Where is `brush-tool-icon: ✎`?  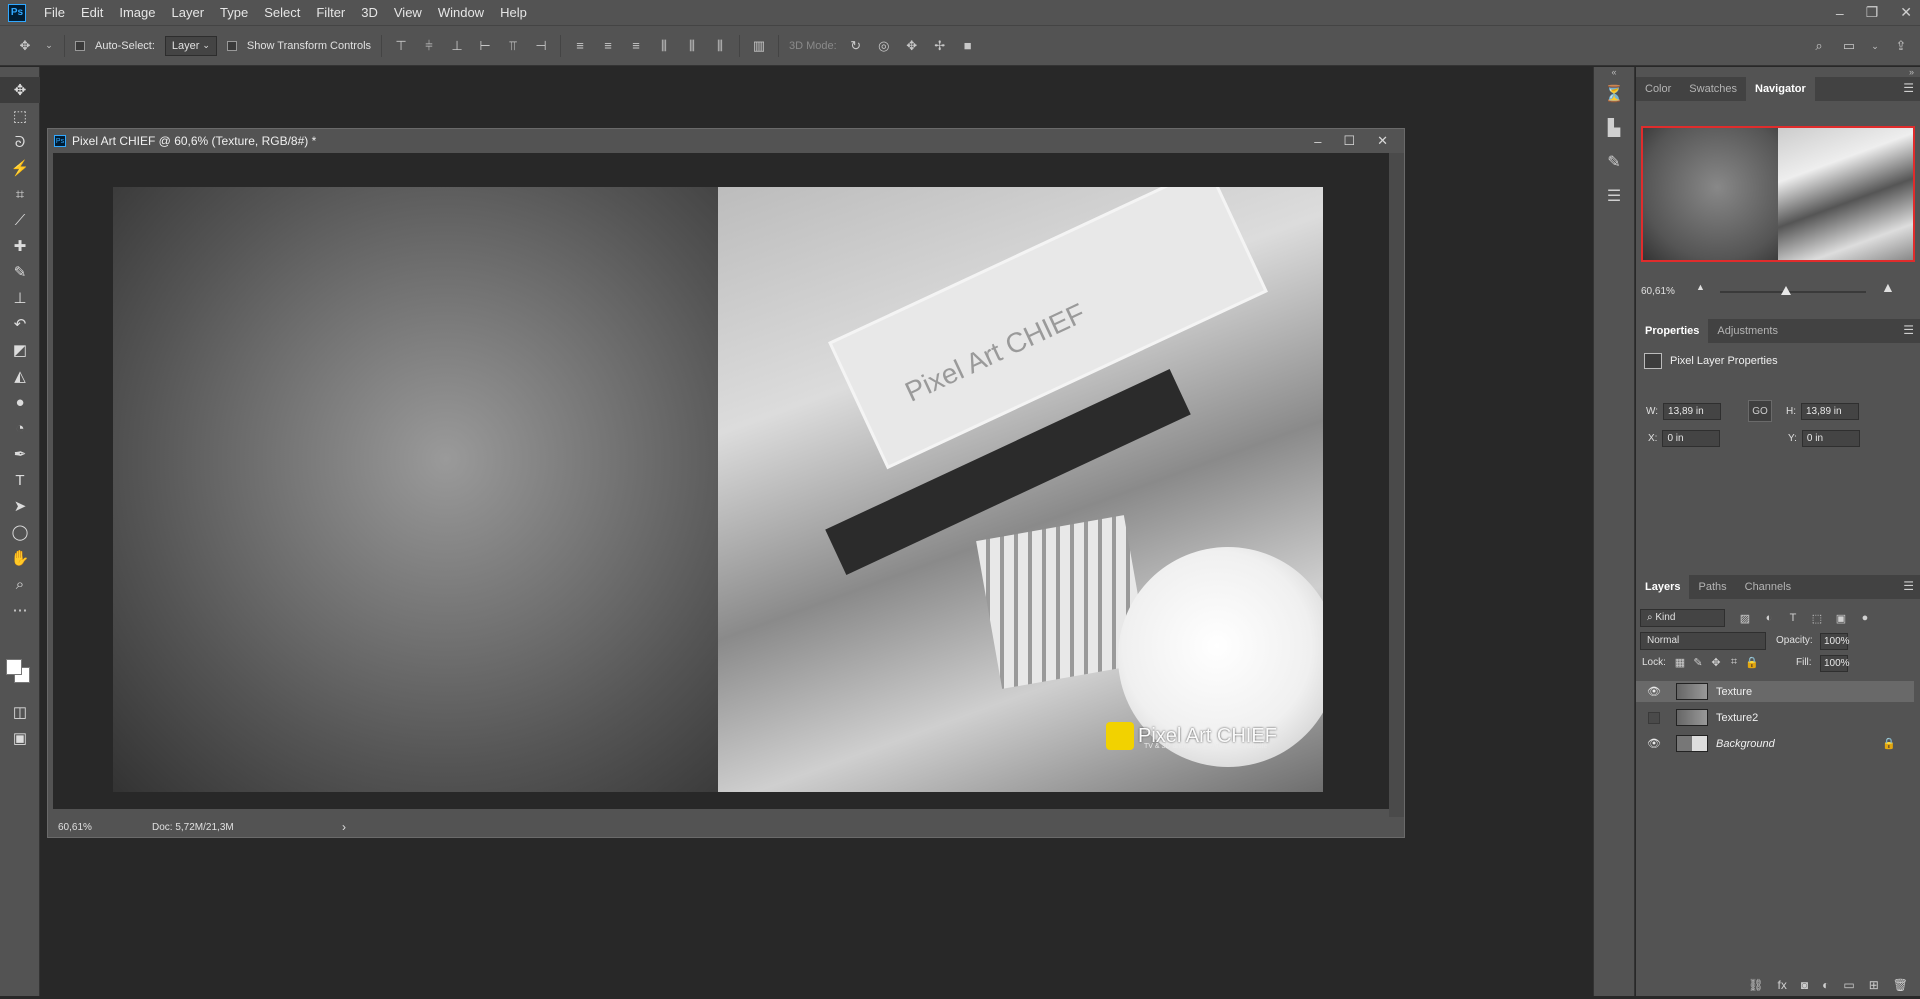 brush-tool-icon: ✎ is located at coordinates (20, 272).